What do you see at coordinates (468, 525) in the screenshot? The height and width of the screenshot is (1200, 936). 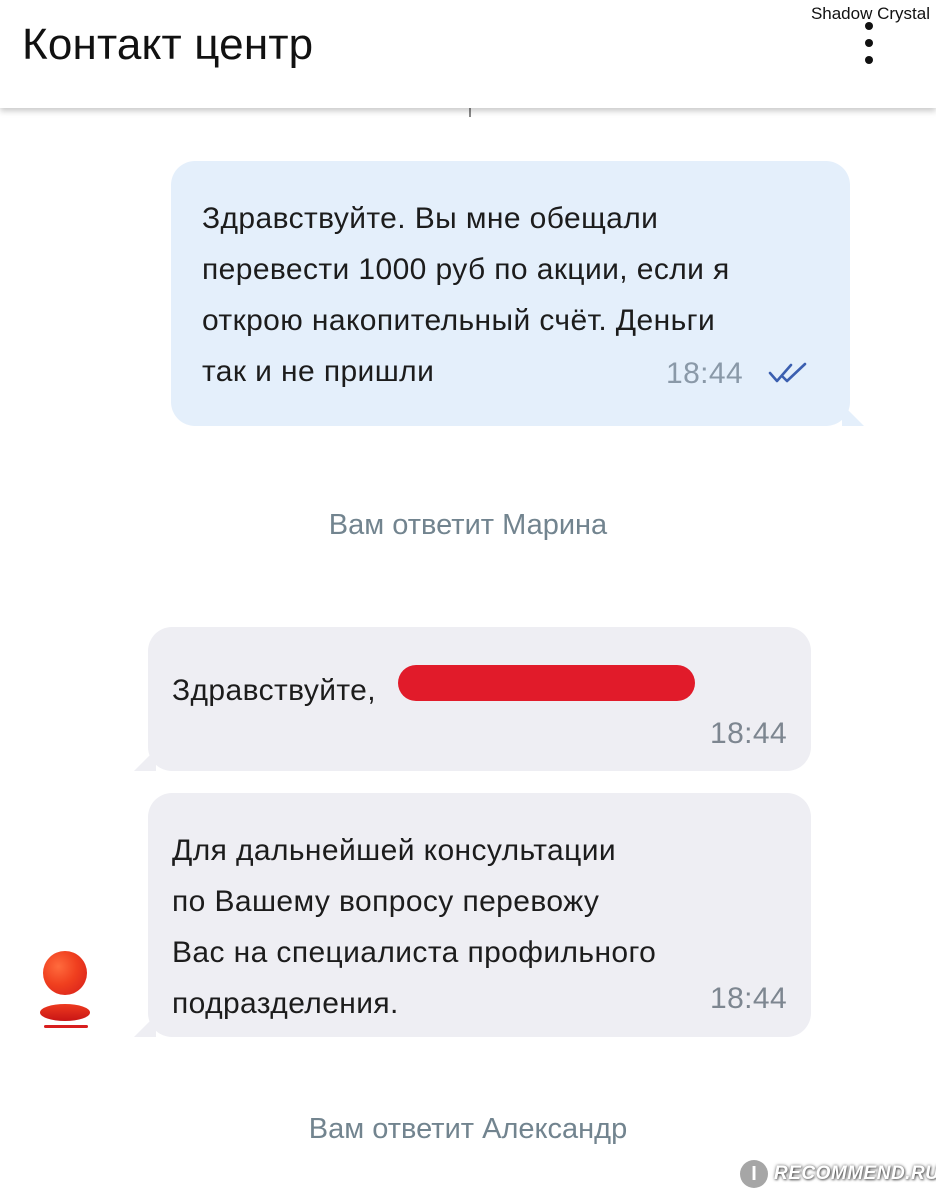 I see `operator-assigned-note: Вам ответит Марина` at bounding box center [468, 525].